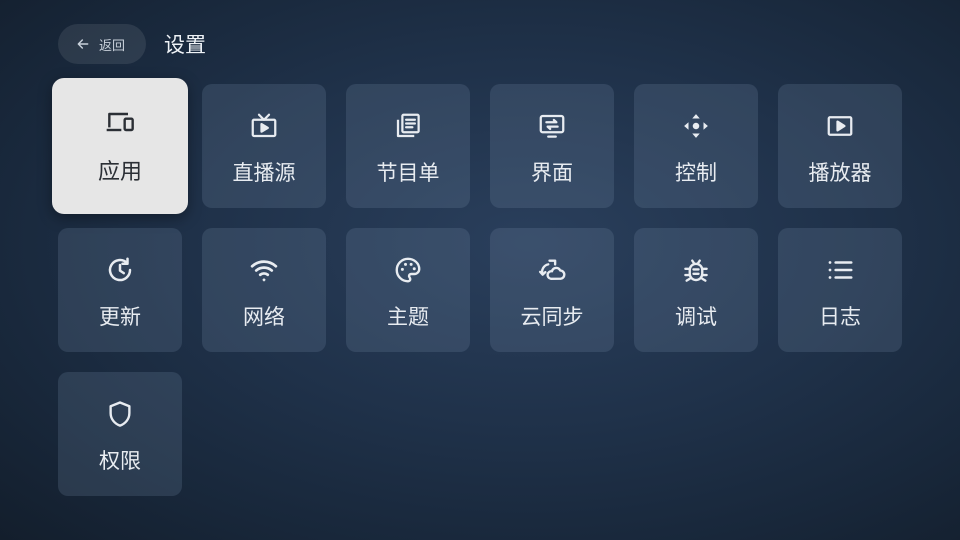  I want to click on tile-label: 播放器, so click(840, 173).